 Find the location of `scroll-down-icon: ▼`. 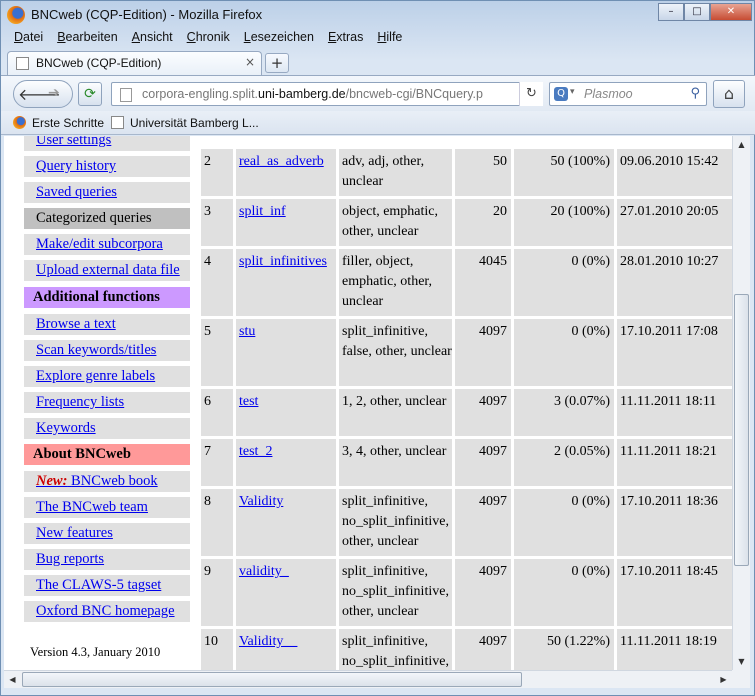

scroll-down-icon: ▼ is located at coordinates (741, 661).